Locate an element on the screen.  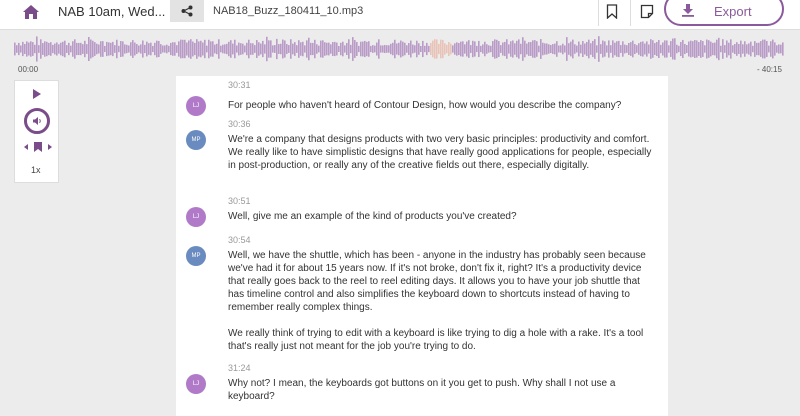
note-icon is located at coordinates (647, 11).